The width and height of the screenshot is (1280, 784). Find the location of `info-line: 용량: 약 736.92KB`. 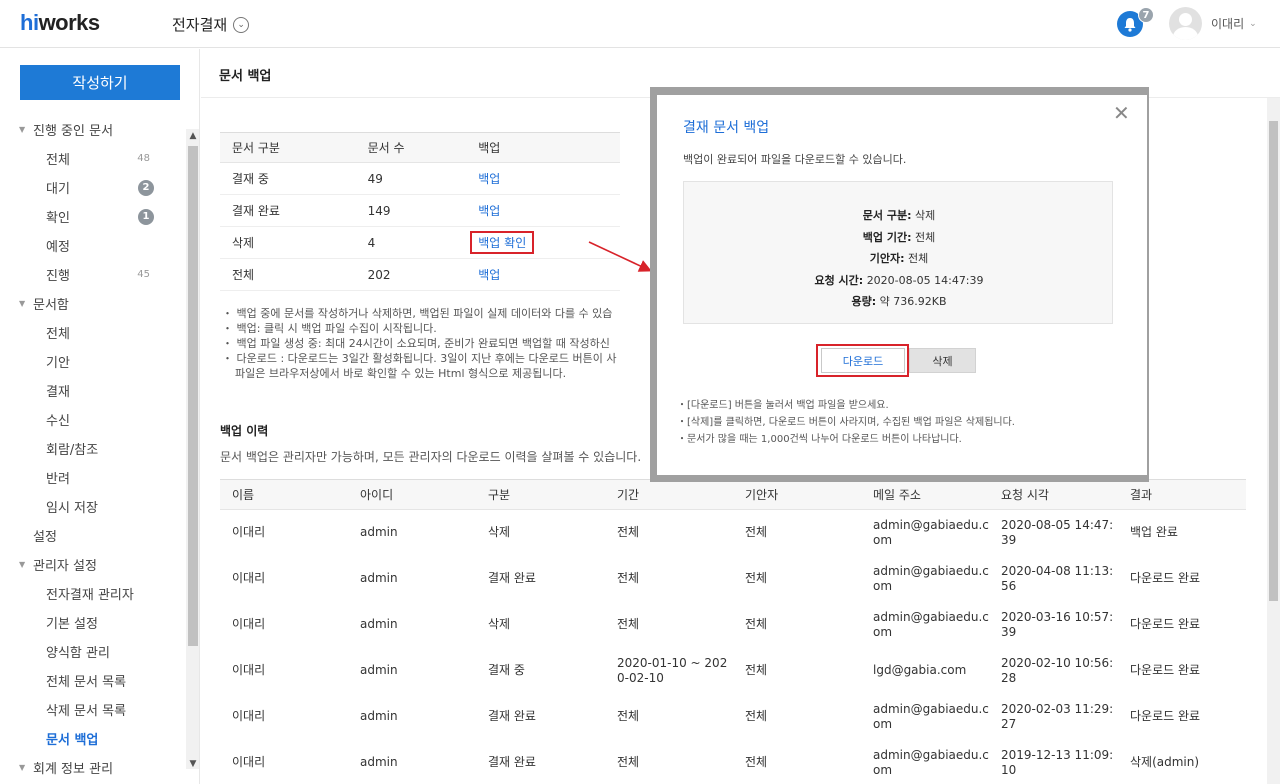

info-line: 용량: 약 736.92KB is located at coordinates (899, 301).